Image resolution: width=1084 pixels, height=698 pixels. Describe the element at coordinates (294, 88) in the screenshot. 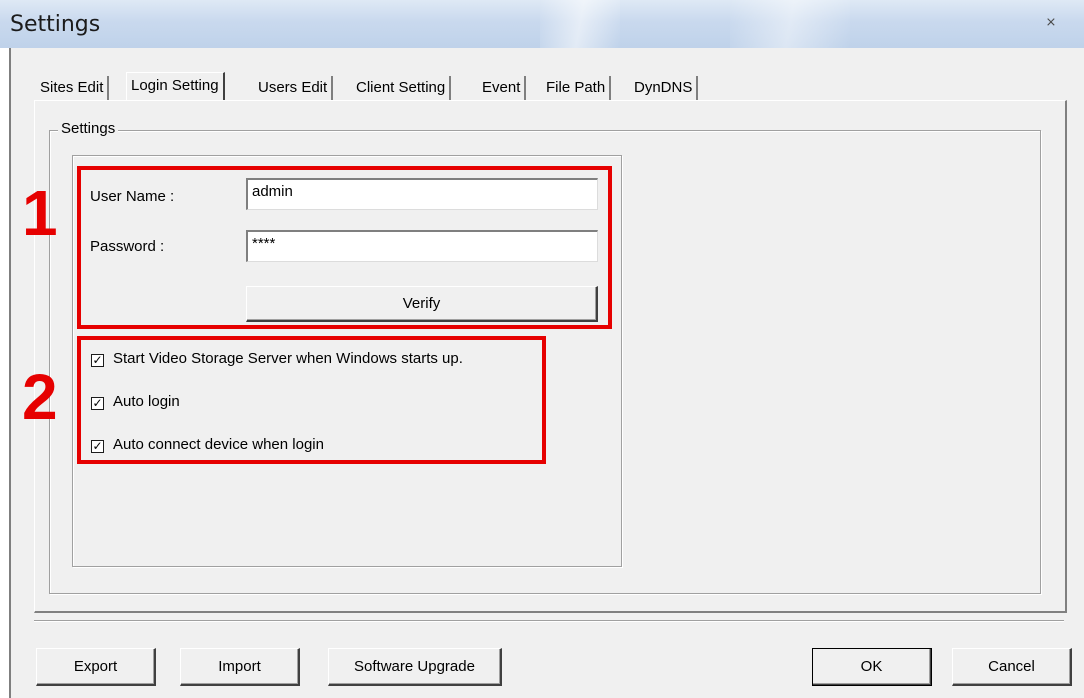

I see `tab-users-edit: Users Edit` at that location.